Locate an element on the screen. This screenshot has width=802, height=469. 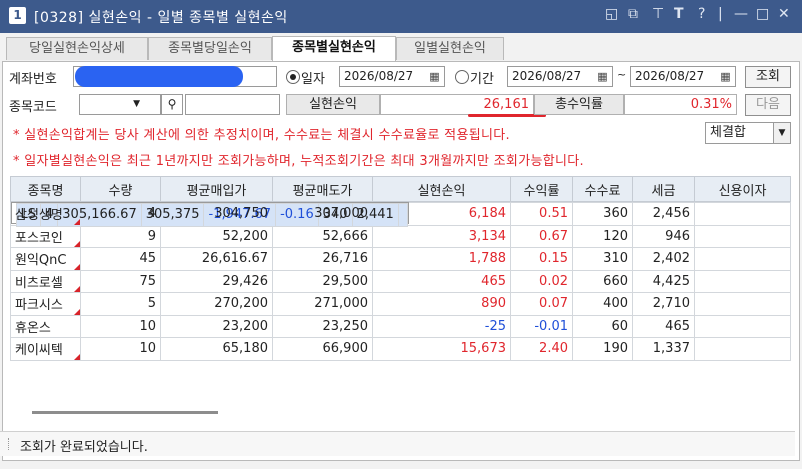
col-header-avg-buy: 평균매입가 is located at coordinates (216, 189).